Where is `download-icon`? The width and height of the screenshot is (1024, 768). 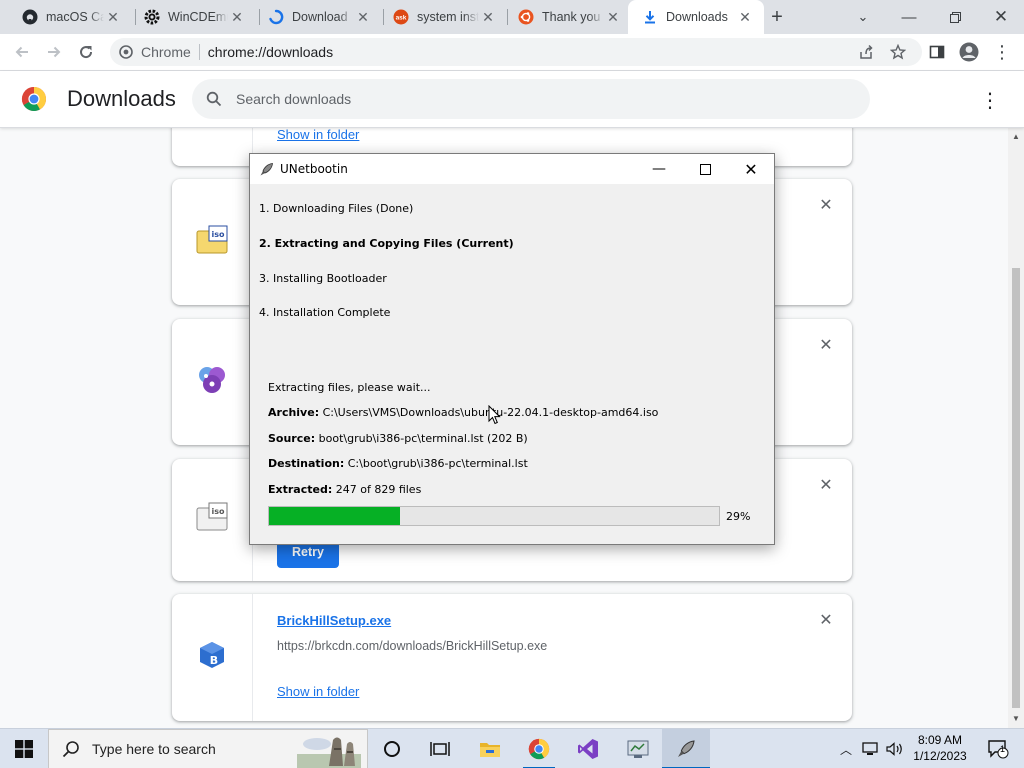
download-icon is located at coordinates (650, 17).